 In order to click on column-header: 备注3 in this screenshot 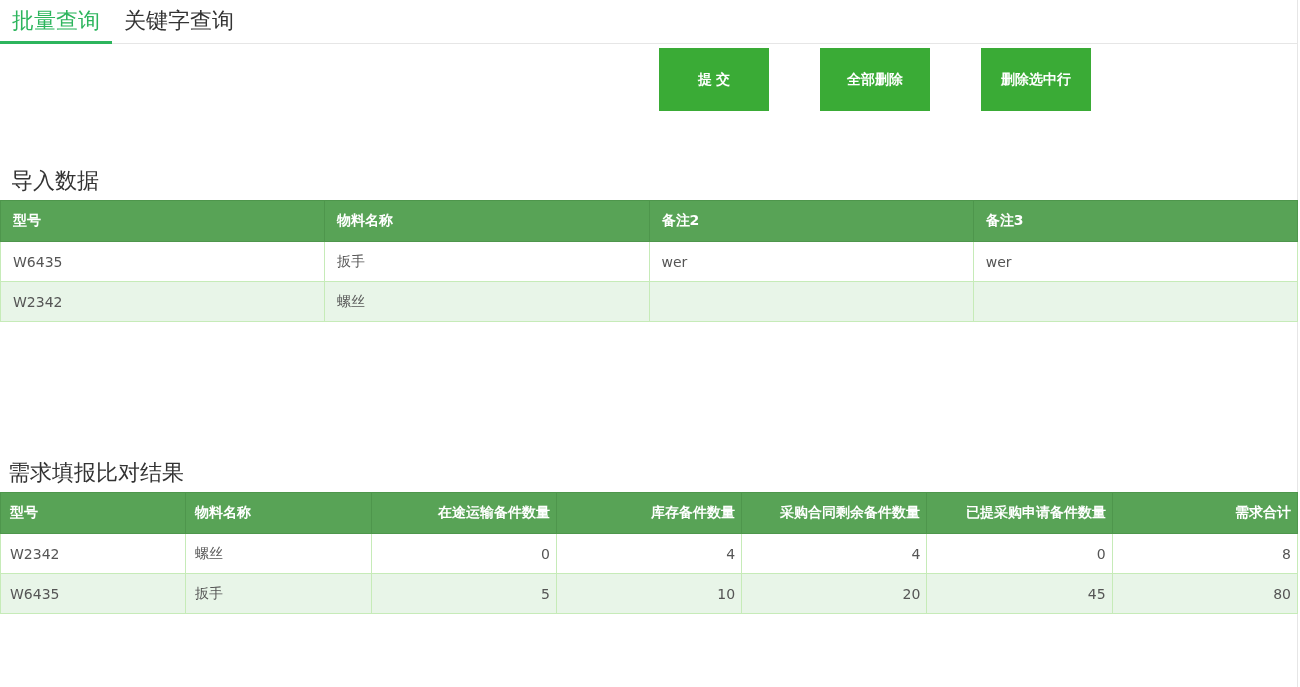, I will do `click(1135, 221)`.